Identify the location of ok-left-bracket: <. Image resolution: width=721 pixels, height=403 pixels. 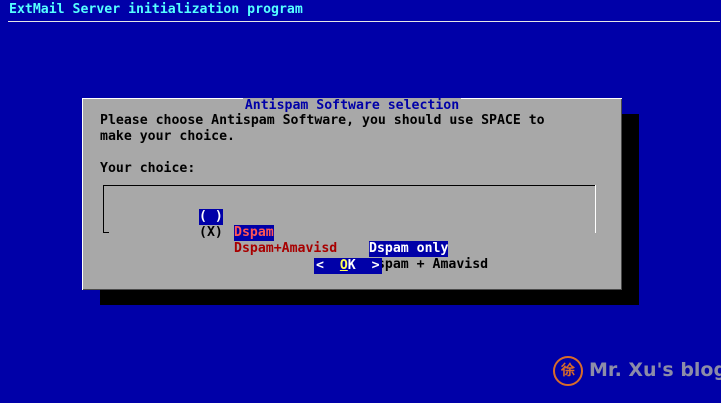
(320, 265).